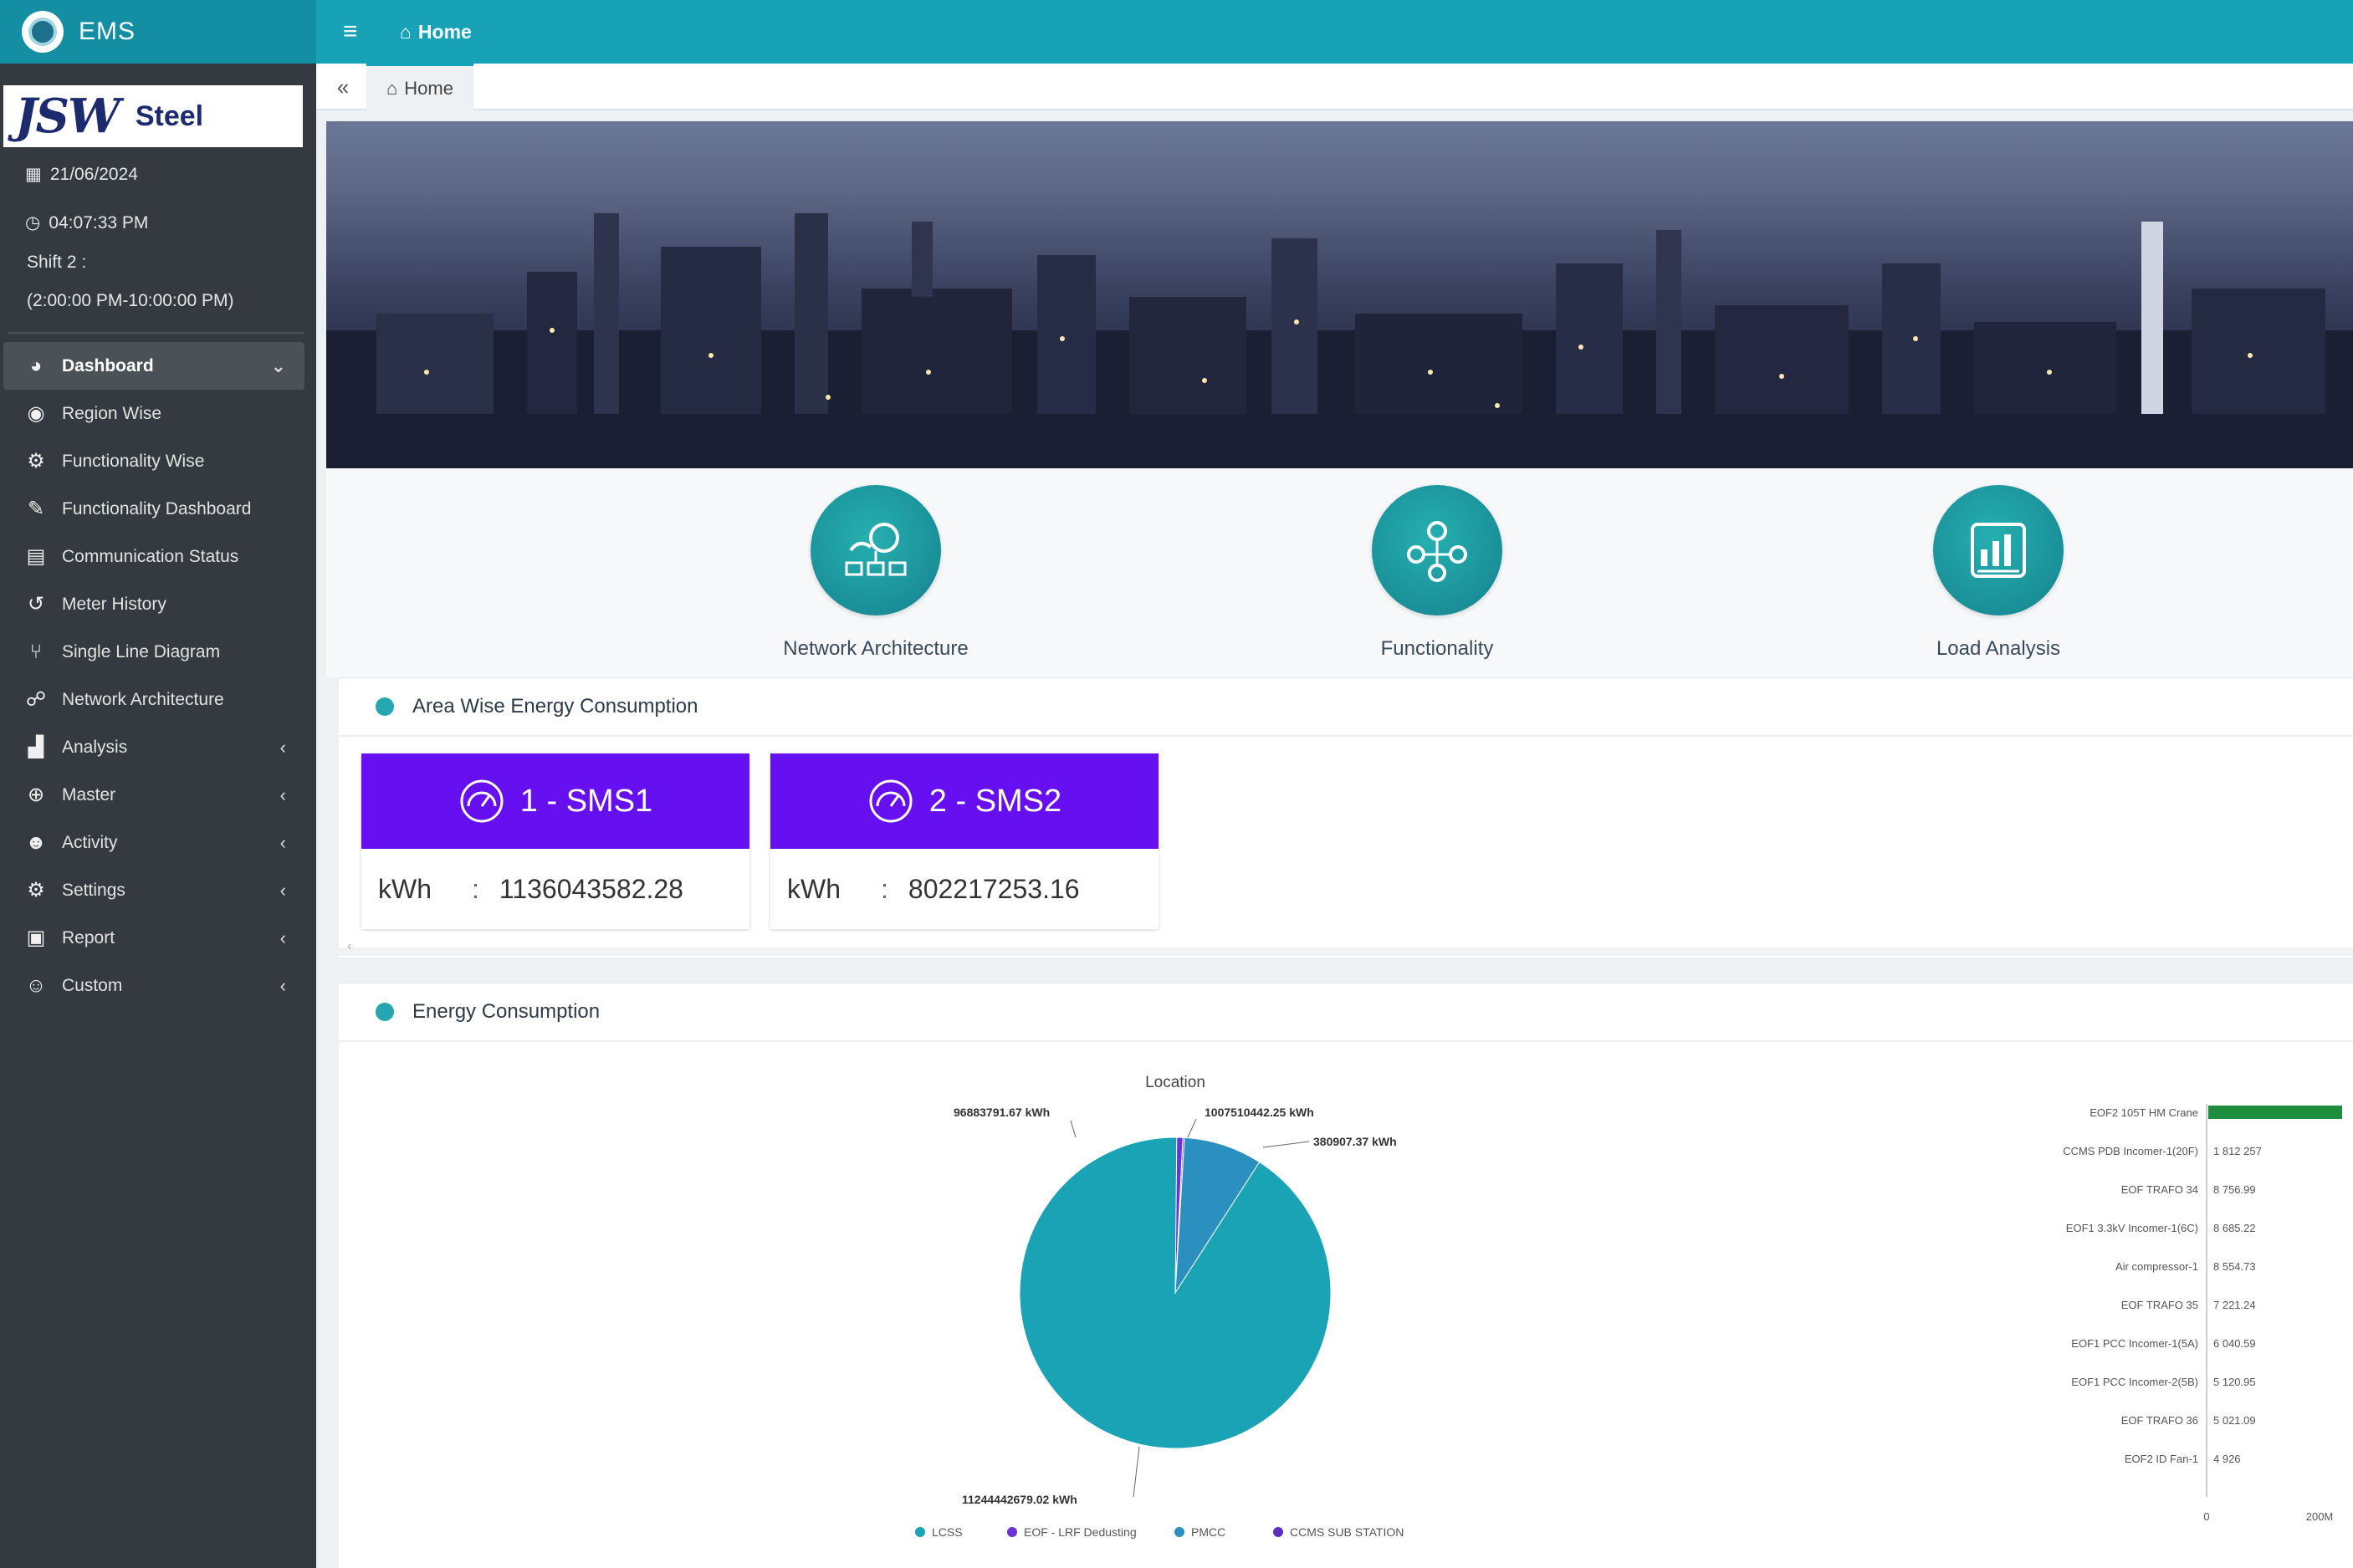 This screenshot has width=2353, height=1568. What do you see at coordinates (158, 461) in the screenshot?
I see `sidebar-item-functionality-wise: ⚙ Functionality Wise` at bounding box center [158, 461].